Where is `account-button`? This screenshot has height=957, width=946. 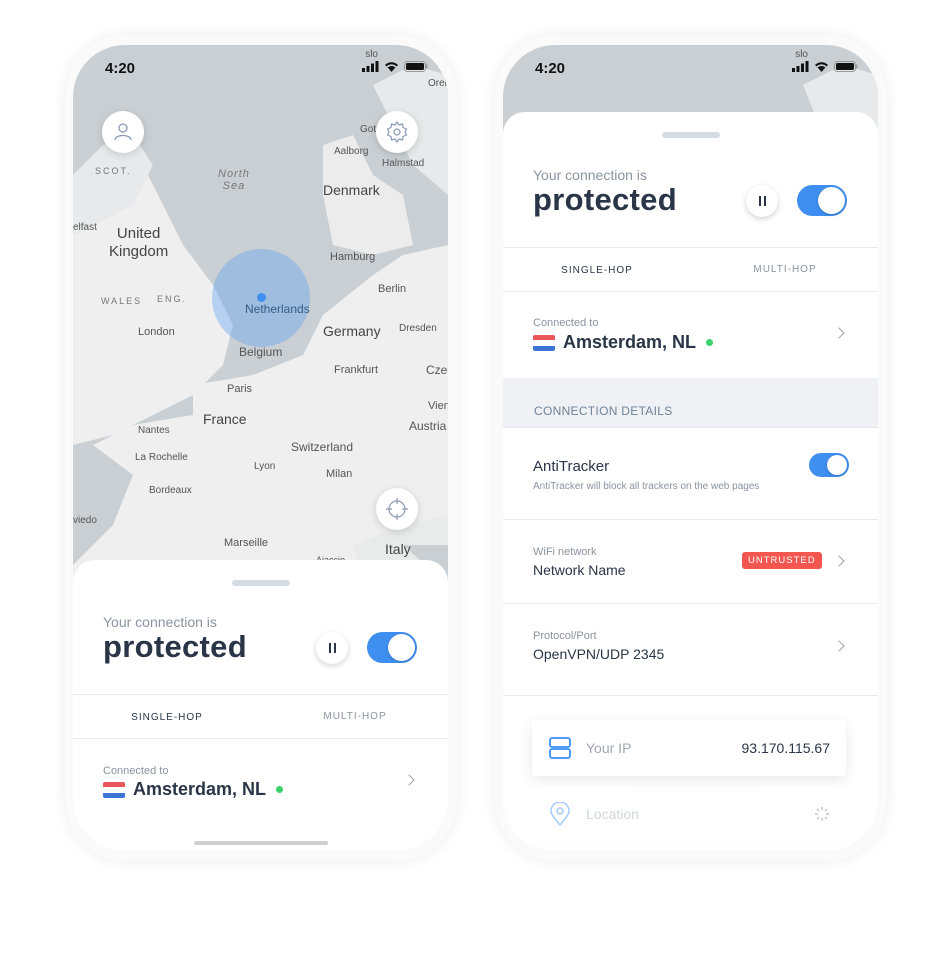
account-button is located at coordinates (123, 132).